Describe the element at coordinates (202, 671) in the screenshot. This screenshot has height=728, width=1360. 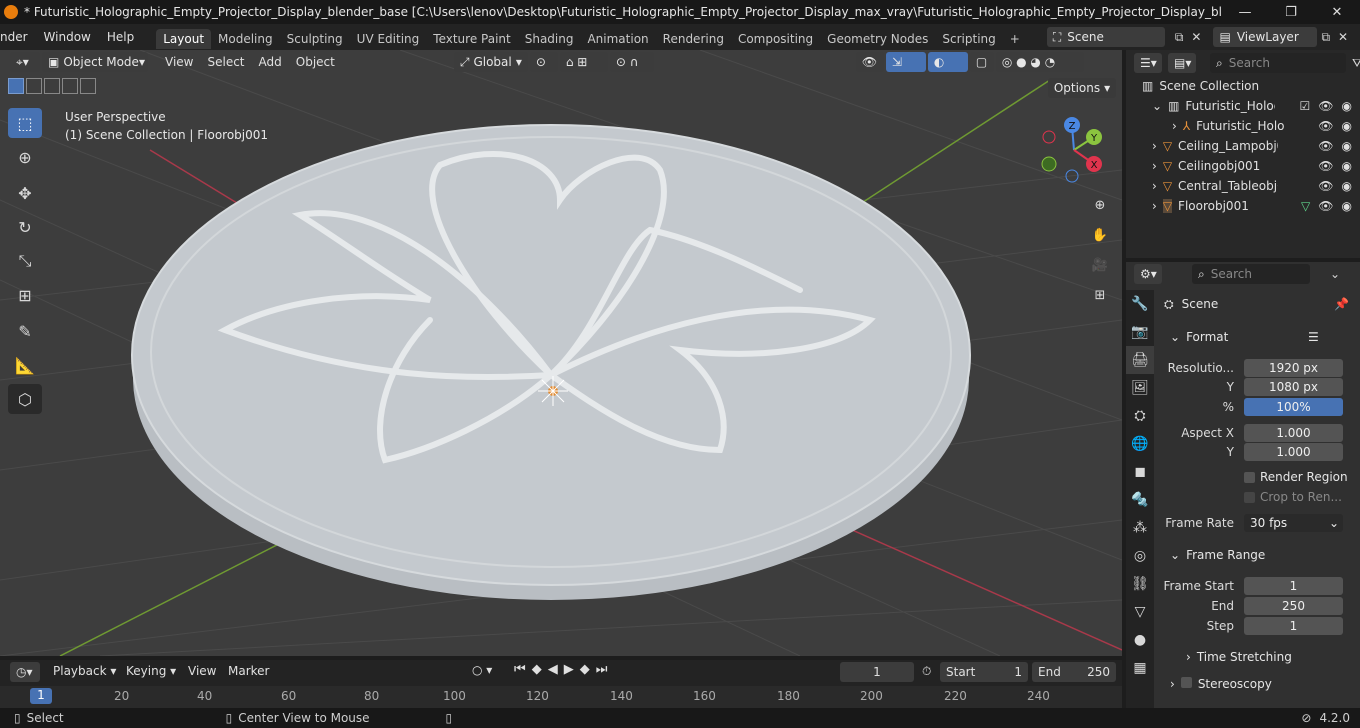
I see `timeline-menu-view: View` at that location.